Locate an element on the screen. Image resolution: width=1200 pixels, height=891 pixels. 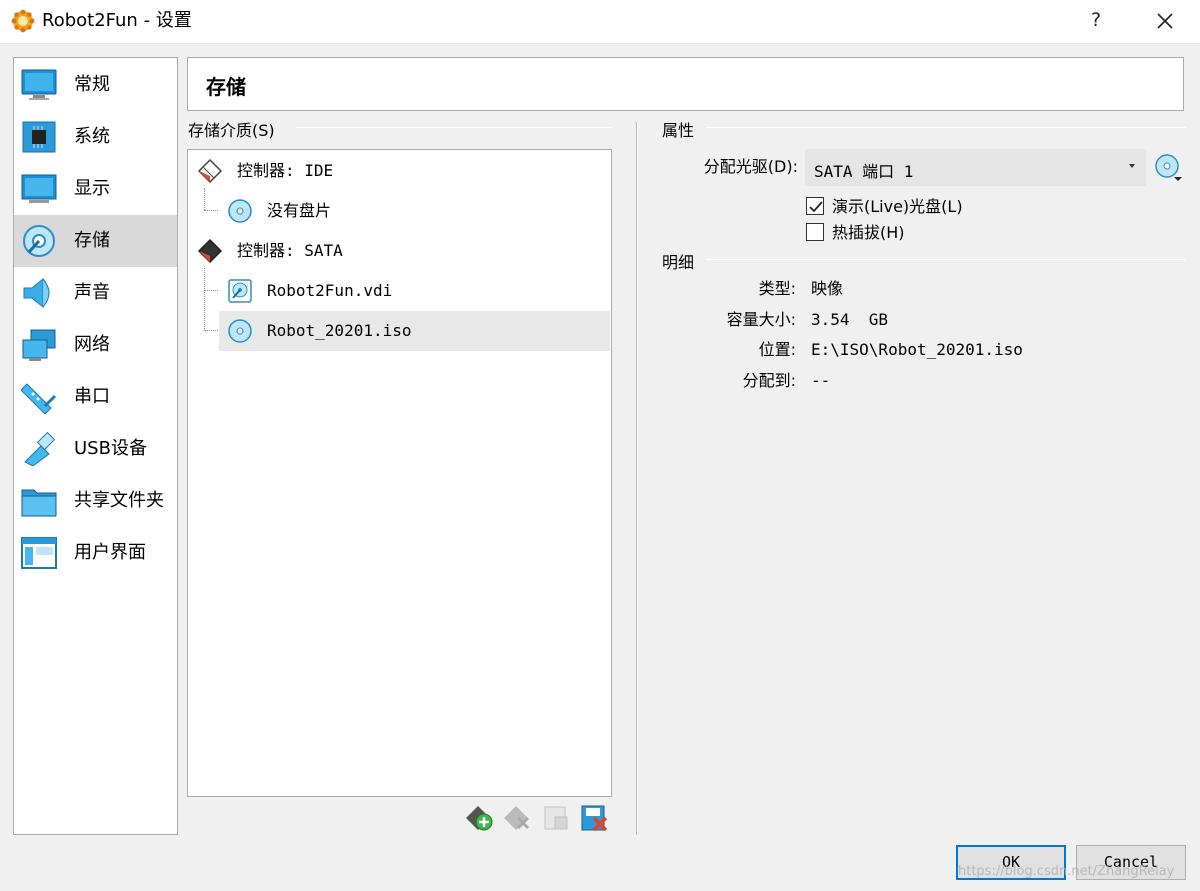
size-value: 3.54 GB is located at coordinates (850, 319).